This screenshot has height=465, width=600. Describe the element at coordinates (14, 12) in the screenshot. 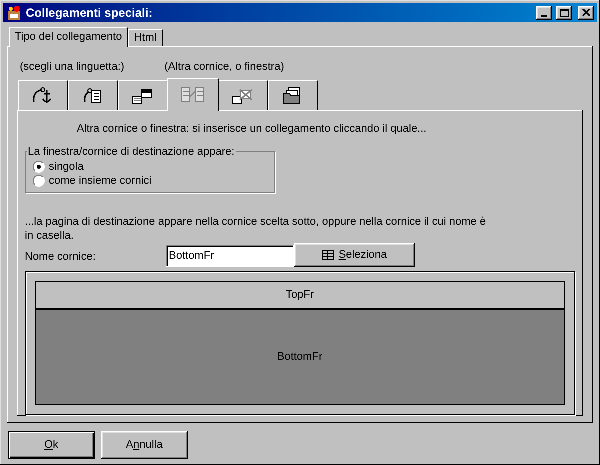

I see `app-icon` at that location.